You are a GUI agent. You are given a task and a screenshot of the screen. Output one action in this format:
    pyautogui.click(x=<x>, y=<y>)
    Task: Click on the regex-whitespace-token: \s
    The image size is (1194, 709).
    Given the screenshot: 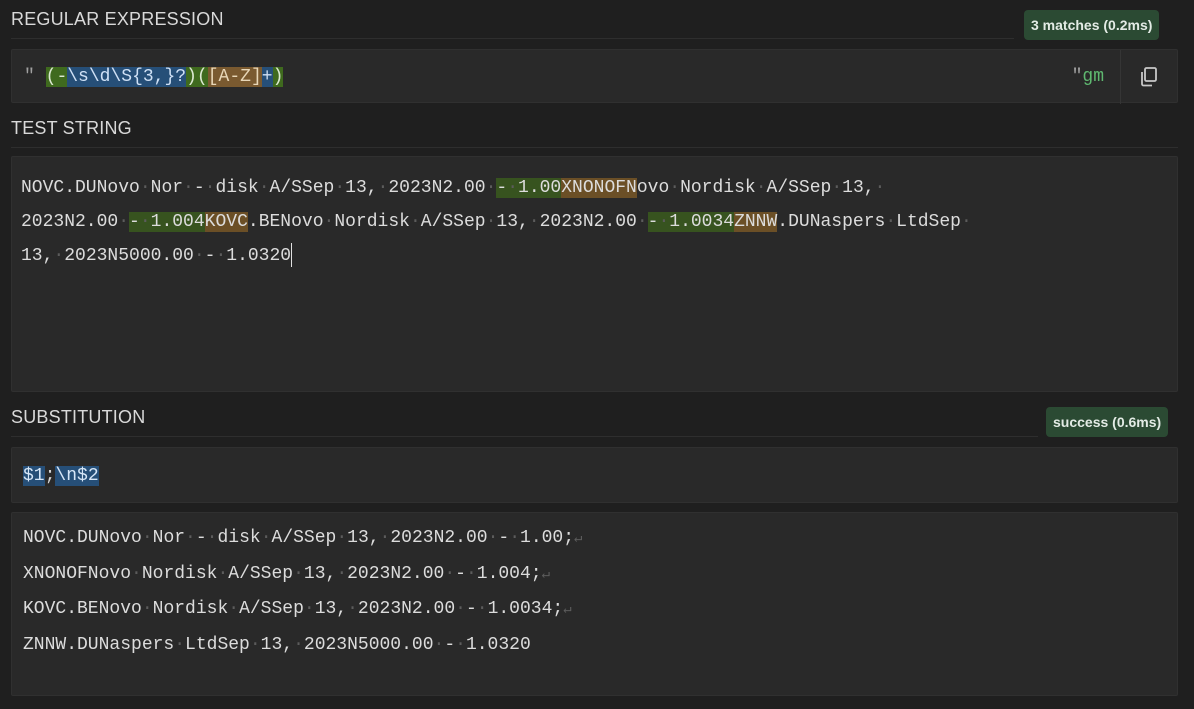 What is the action you would take?
    pyautogui.click(x=78, y=77)
    